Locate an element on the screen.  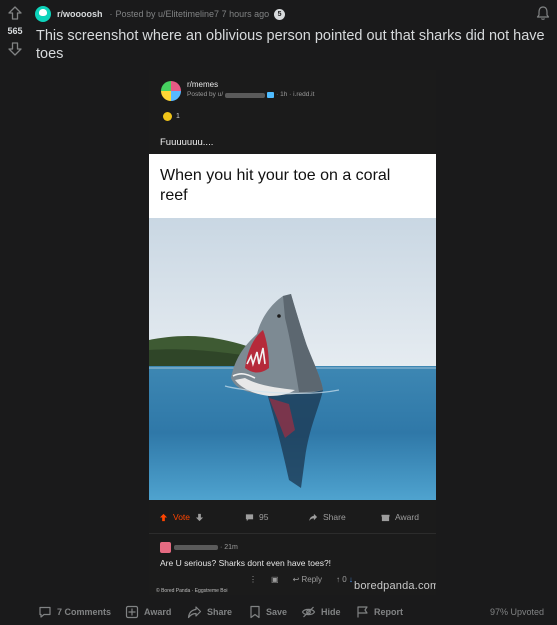
subreddit-link: r/woooosh is located at coordinates (80, 14).